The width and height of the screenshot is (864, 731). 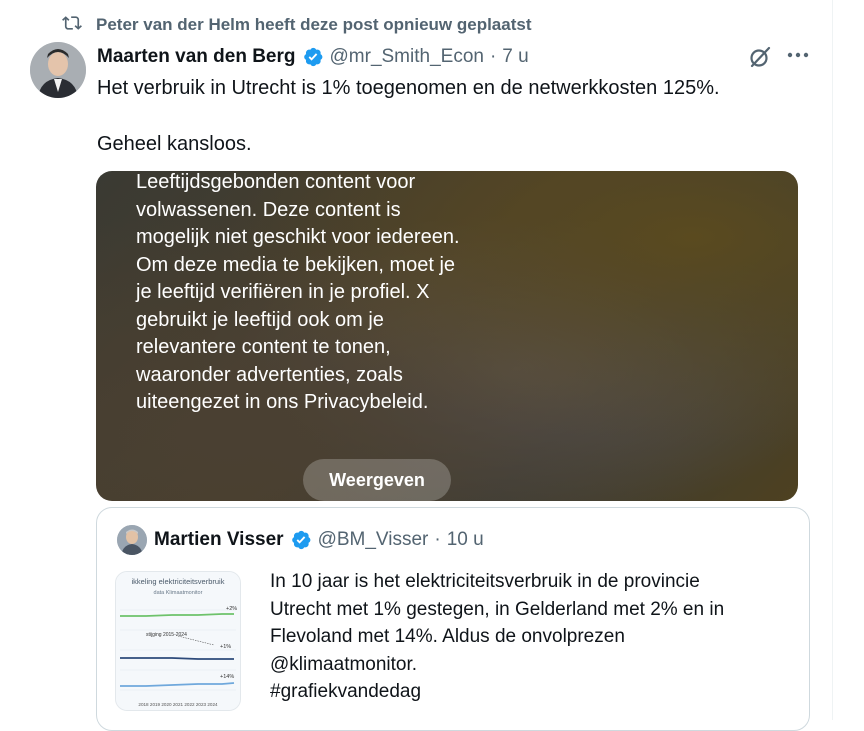 What do you see at coordinates (231, 609) in the screenshot?
I see `thumb-label: +2%` at bounding box center [231, 609].